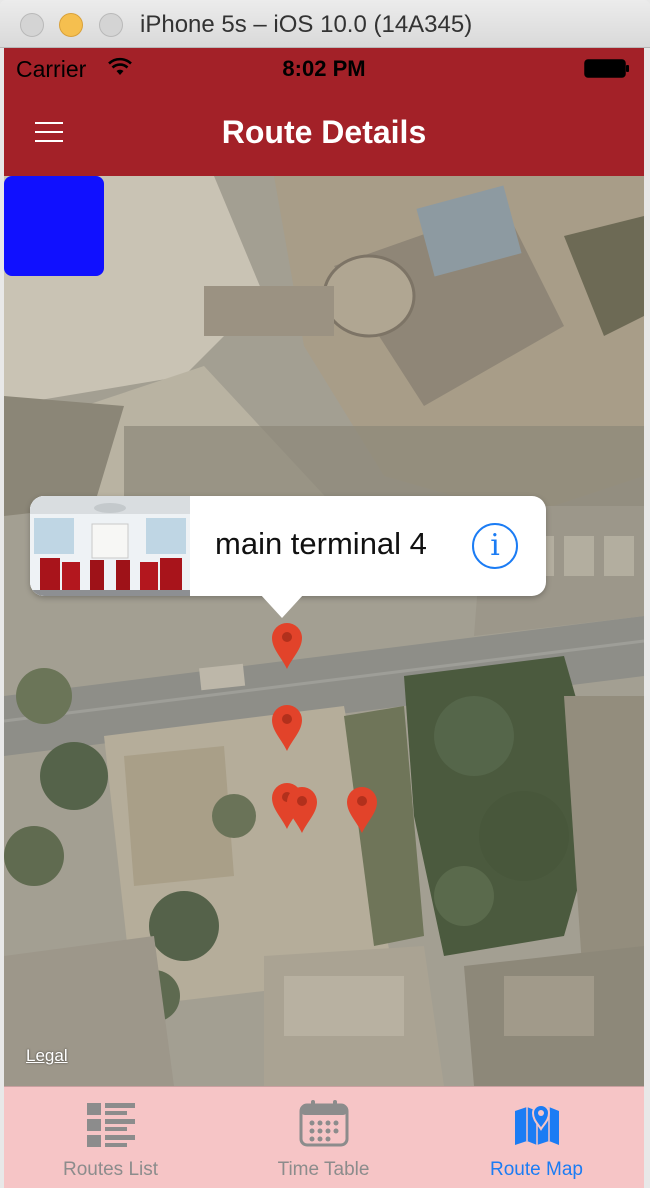 The height and width of the screenshot is (1188, 650). What do you see at coordinates (324, 1123) in the screenshot?
I see `calendar-icon` at bounding box center [324, 1123].